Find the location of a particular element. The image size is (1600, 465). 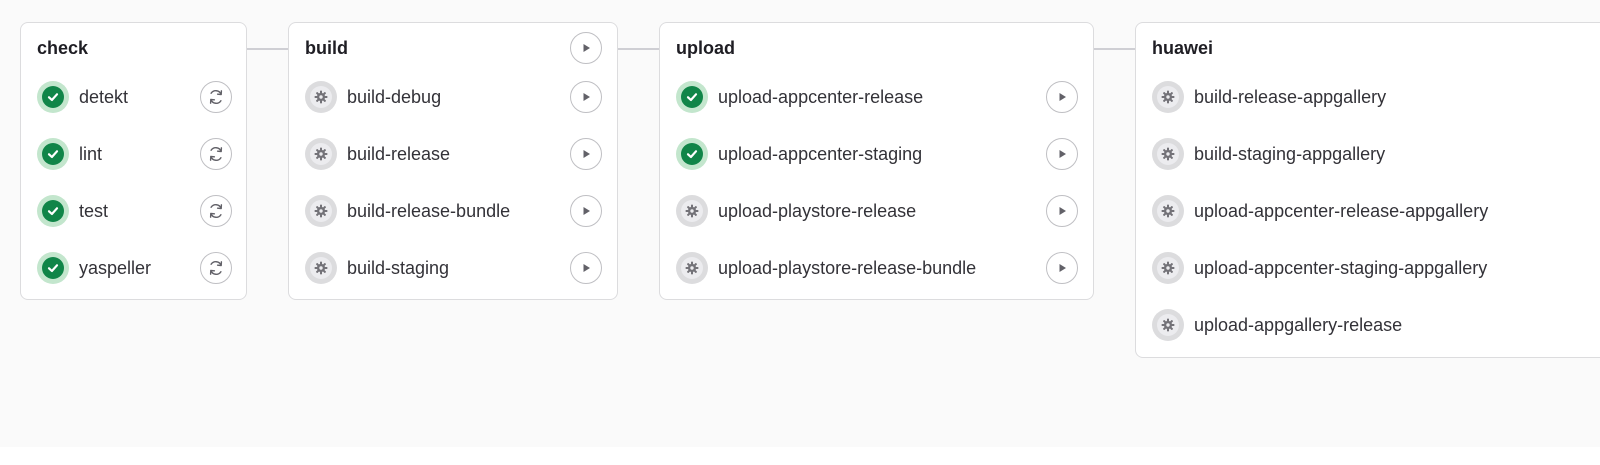

job-item: lint is located at coordinates (69, 154).